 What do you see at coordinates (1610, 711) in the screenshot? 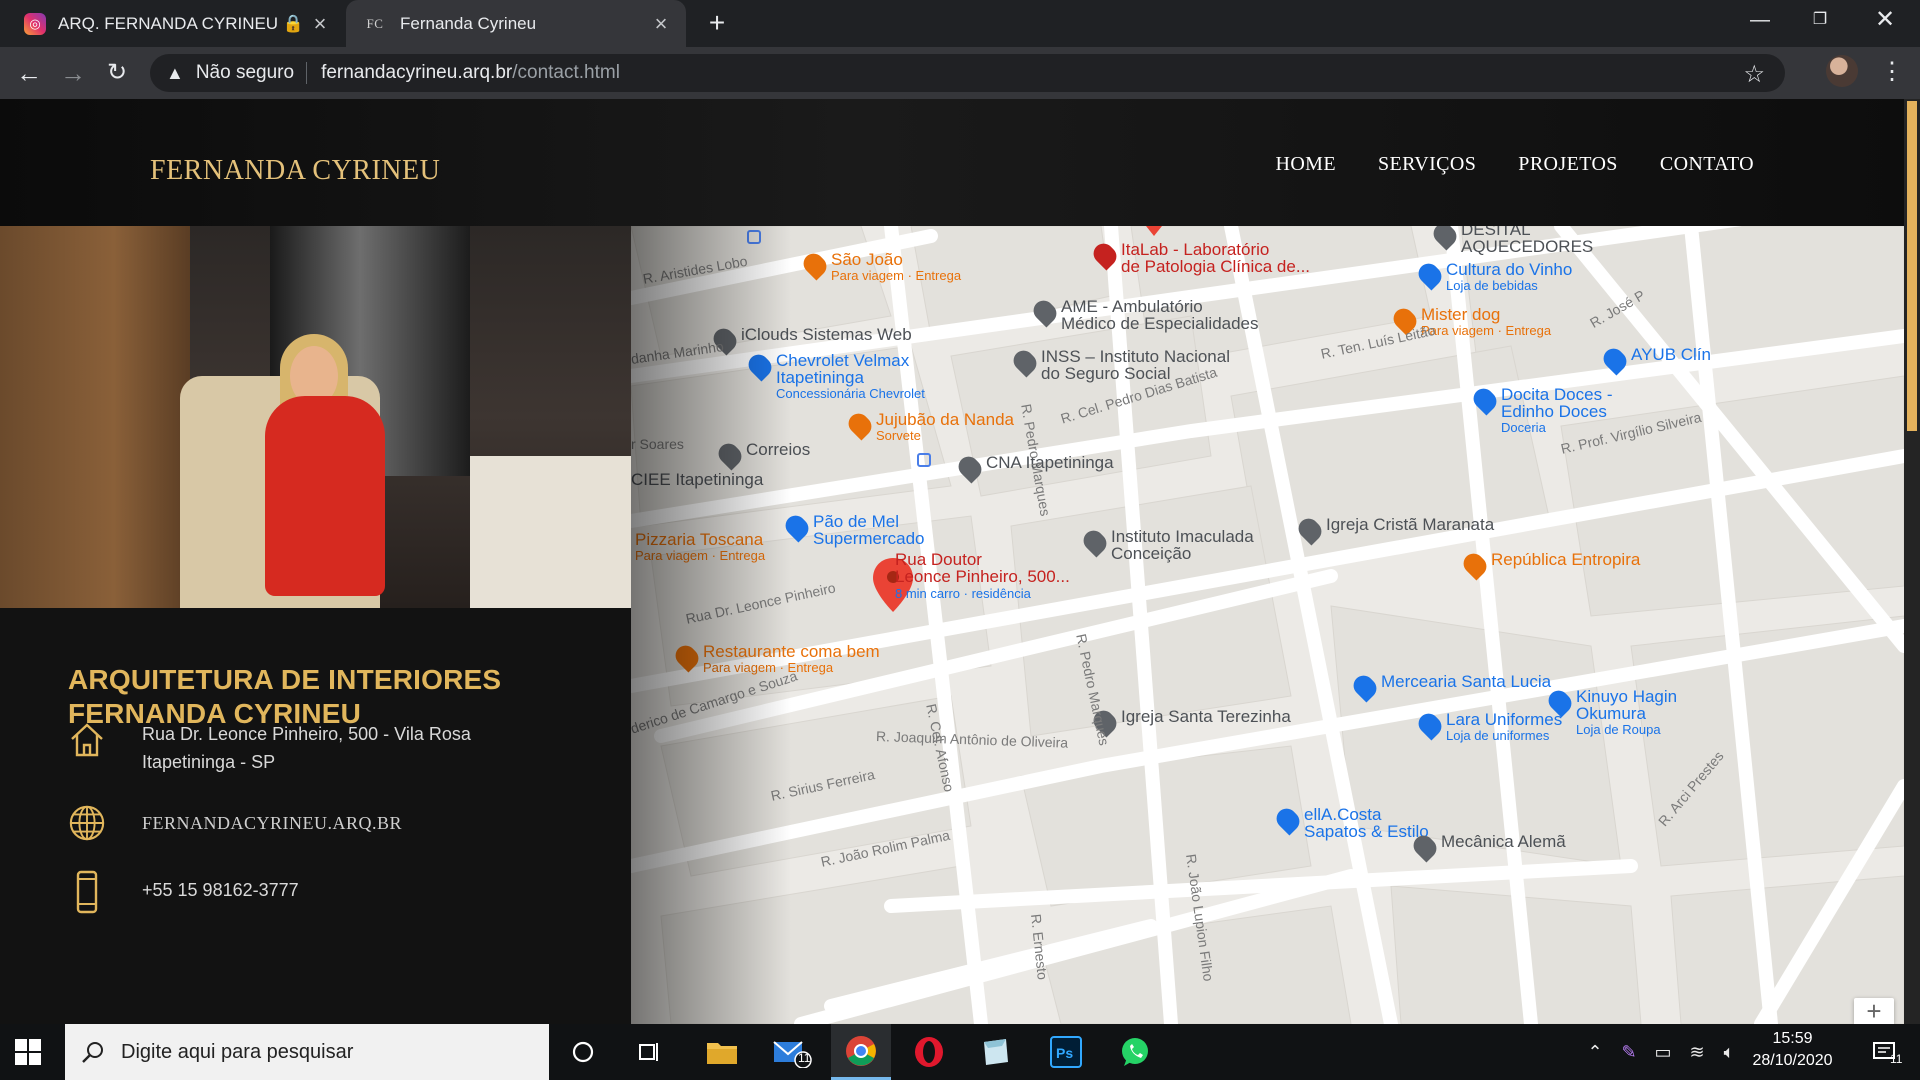
I see `map-place-label: Kinuyo Hagin Okumura Loja de Roupa` at bounding box center [1610, 711].